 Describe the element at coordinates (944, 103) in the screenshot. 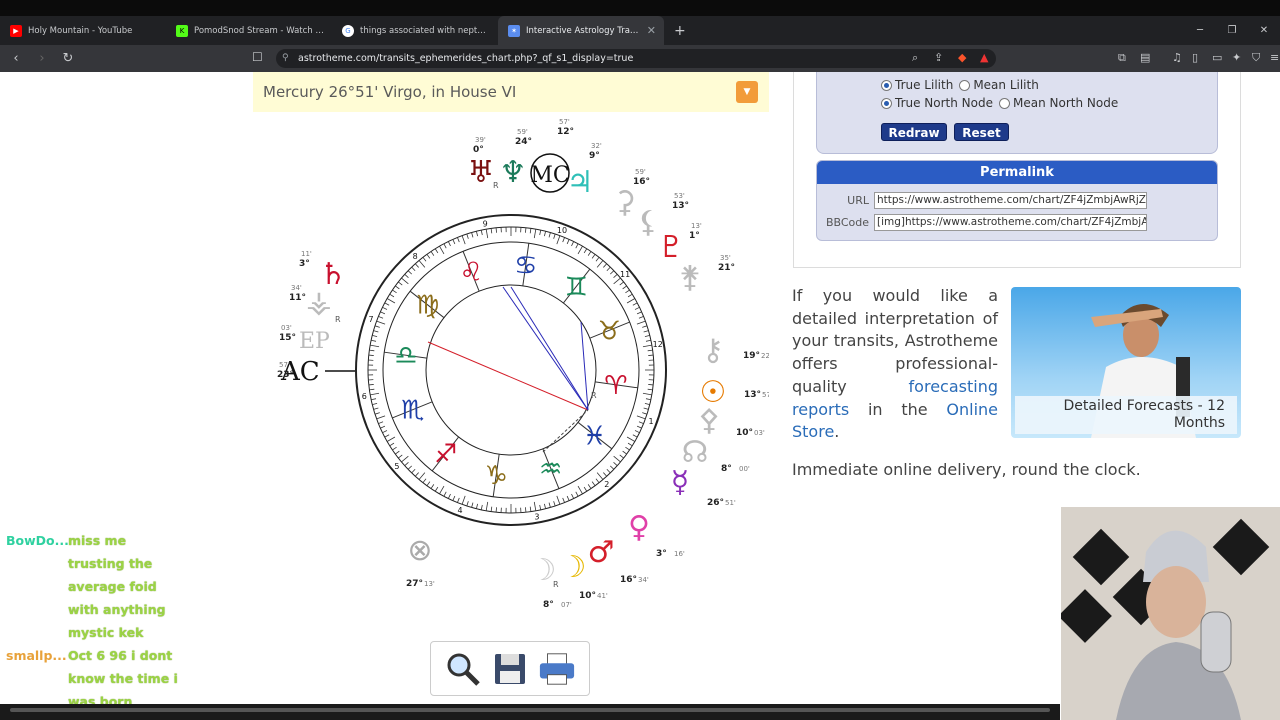

I see `radio-label: True North Node` at that location.